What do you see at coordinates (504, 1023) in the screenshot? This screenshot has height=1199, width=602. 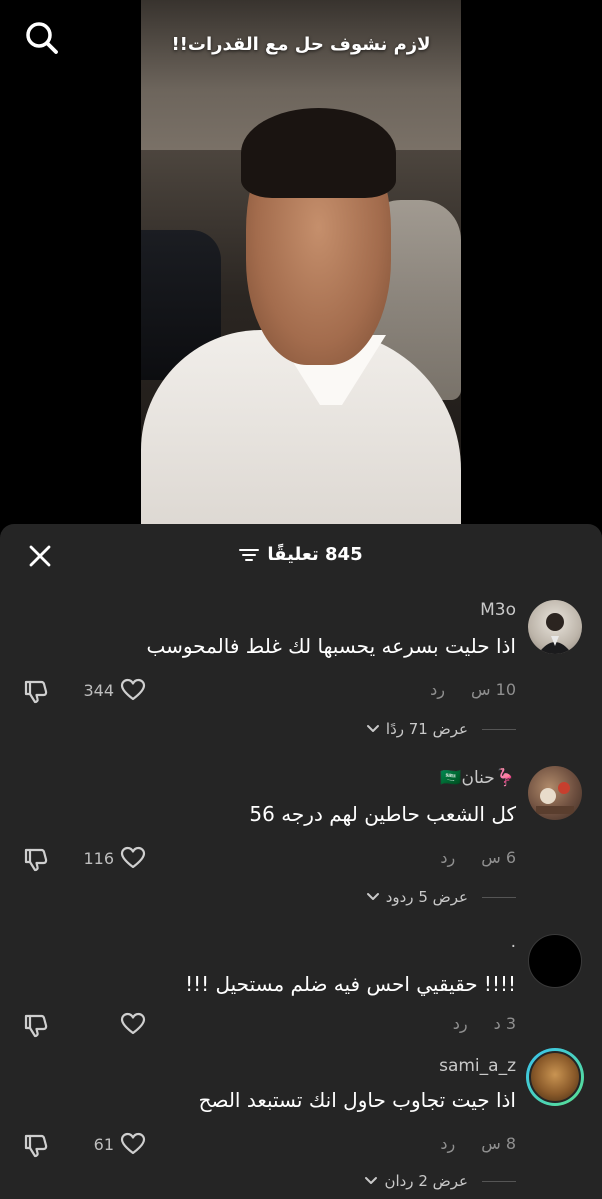 I see `comment-time: 3 د` at bounding box center [504, 1023].